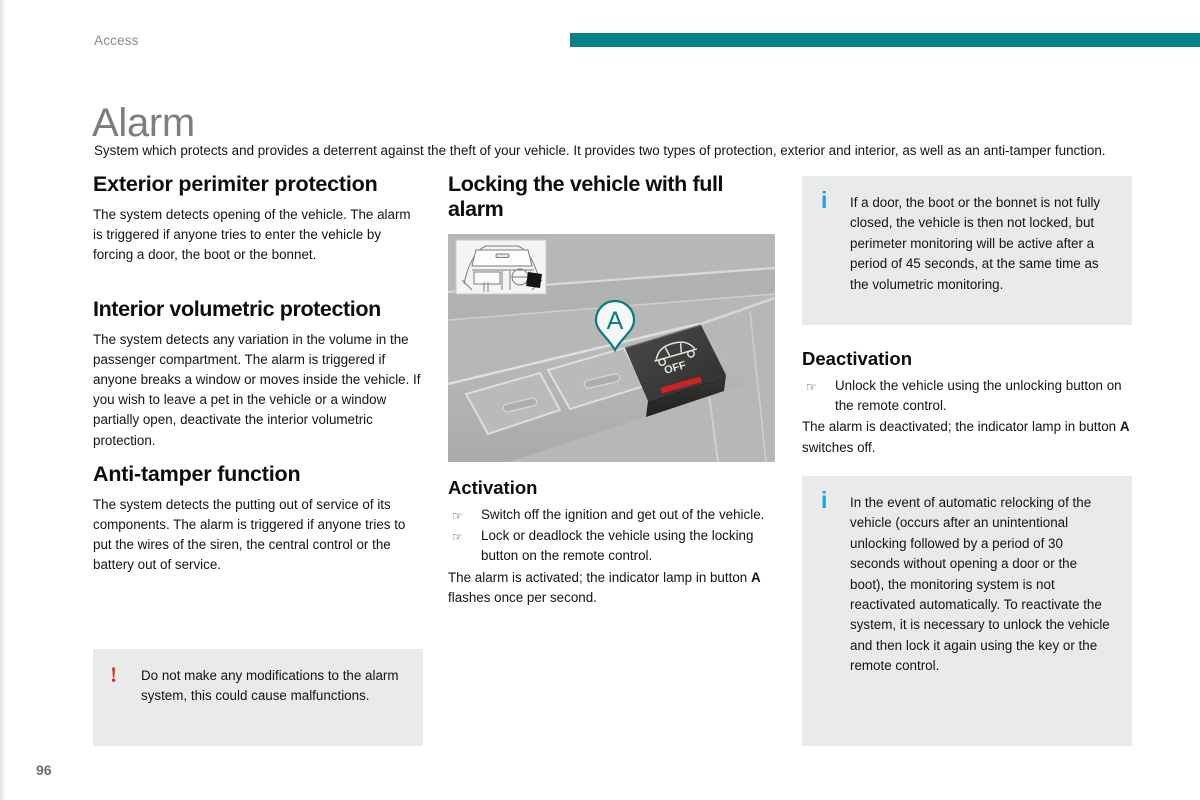  What do you see at coordinates (1124, 427) in the screenshot?
I see `deactivation-result-button: A` at bounding box center [1124, 427].